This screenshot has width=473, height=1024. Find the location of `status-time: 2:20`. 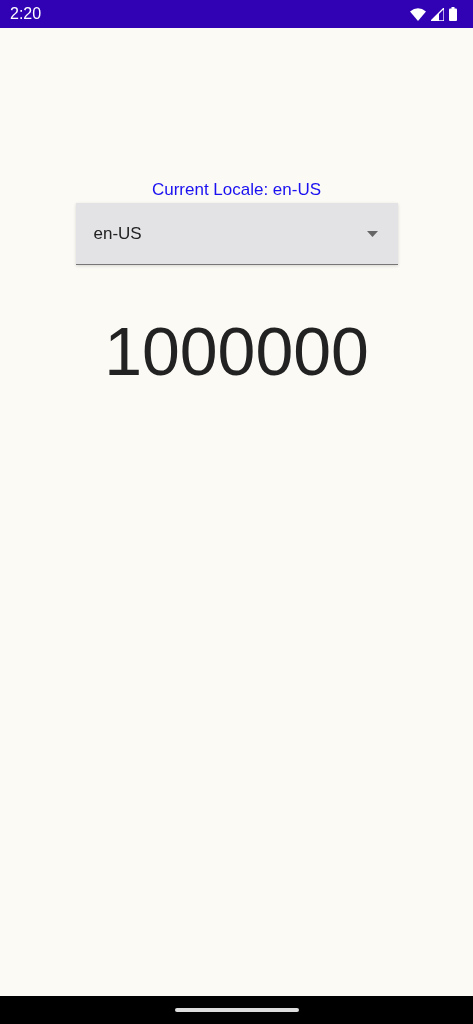

status-time: 2:20 is located at coordinates (26, 14).